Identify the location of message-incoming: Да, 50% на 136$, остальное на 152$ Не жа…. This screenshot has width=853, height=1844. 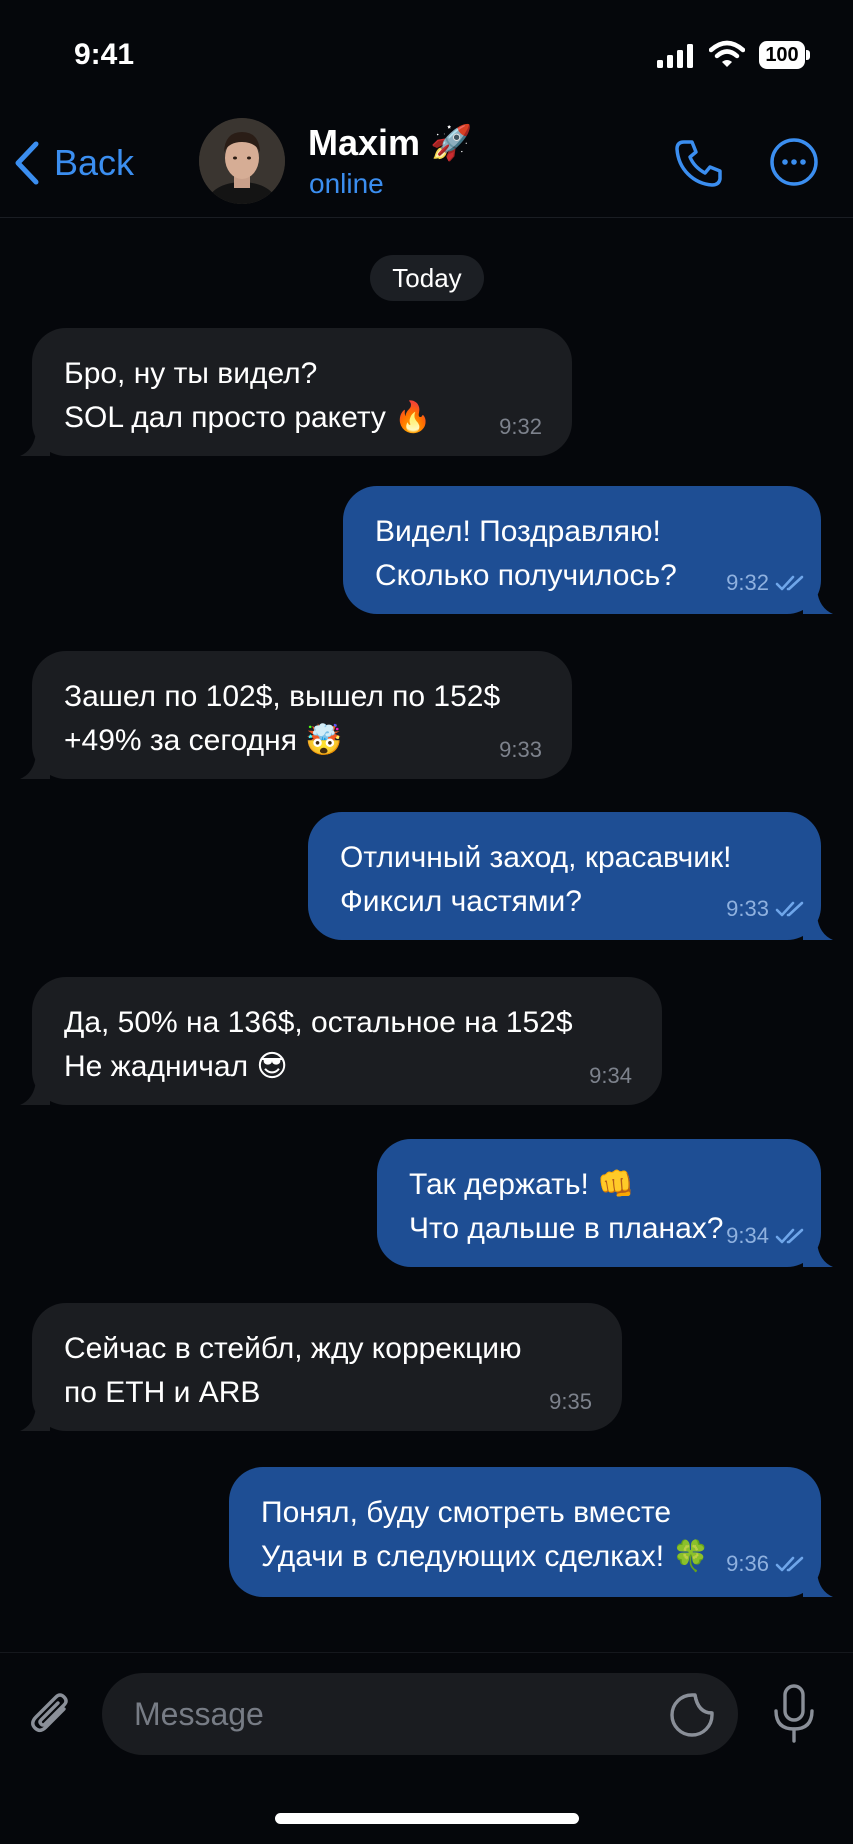
(341, 1041).